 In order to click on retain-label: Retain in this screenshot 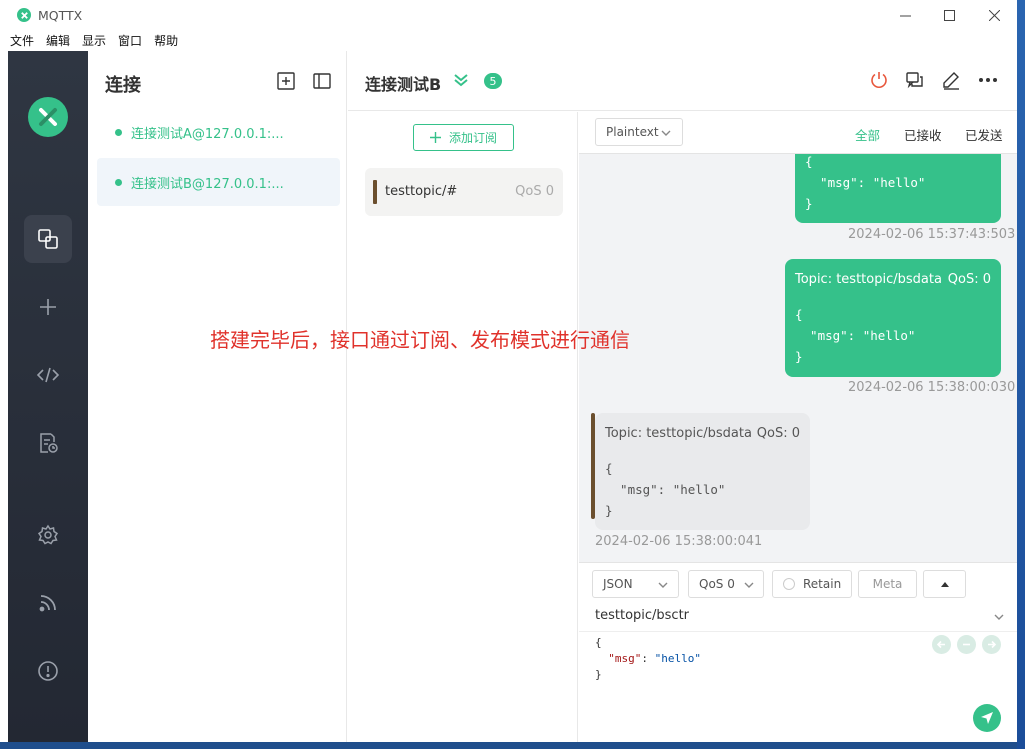, I will do `click(822, 584)`.